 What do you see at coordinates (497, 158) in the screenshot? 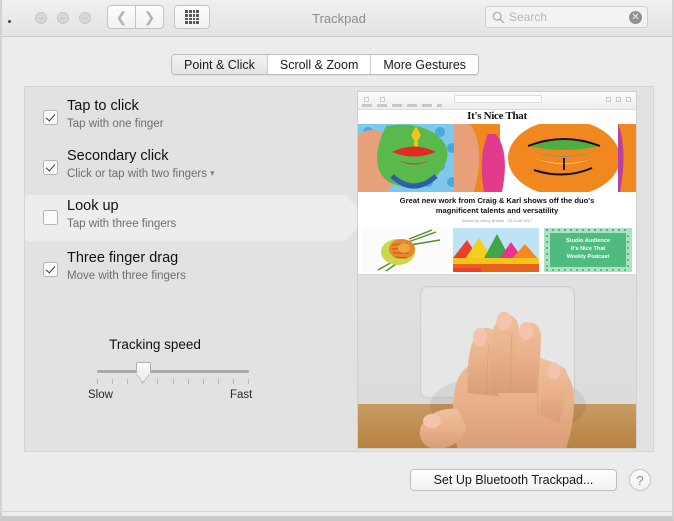
I see `preview-hero-artwork` at bounding box center [497, 158].